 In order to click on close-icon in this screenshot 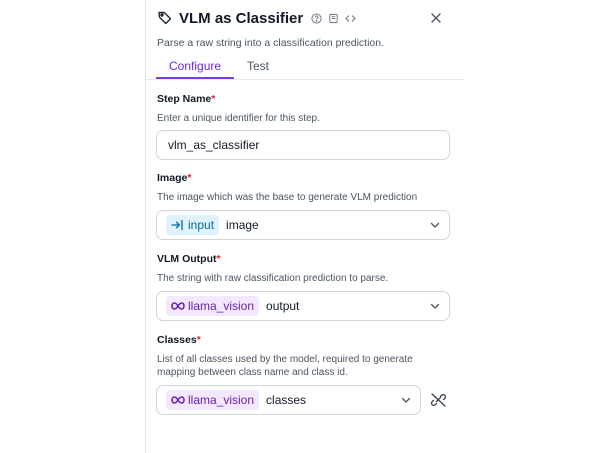, I will do `click(436, 18)`.